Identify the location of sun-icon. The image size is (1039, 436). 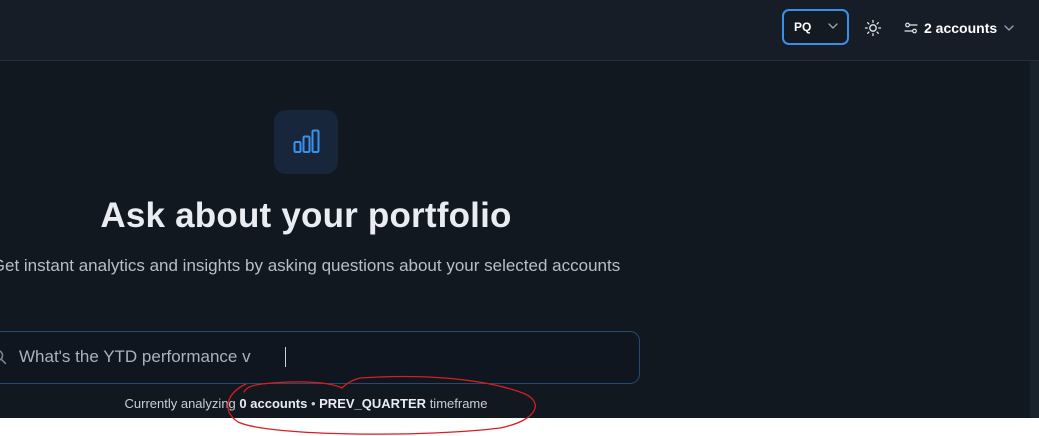
(873, 28).